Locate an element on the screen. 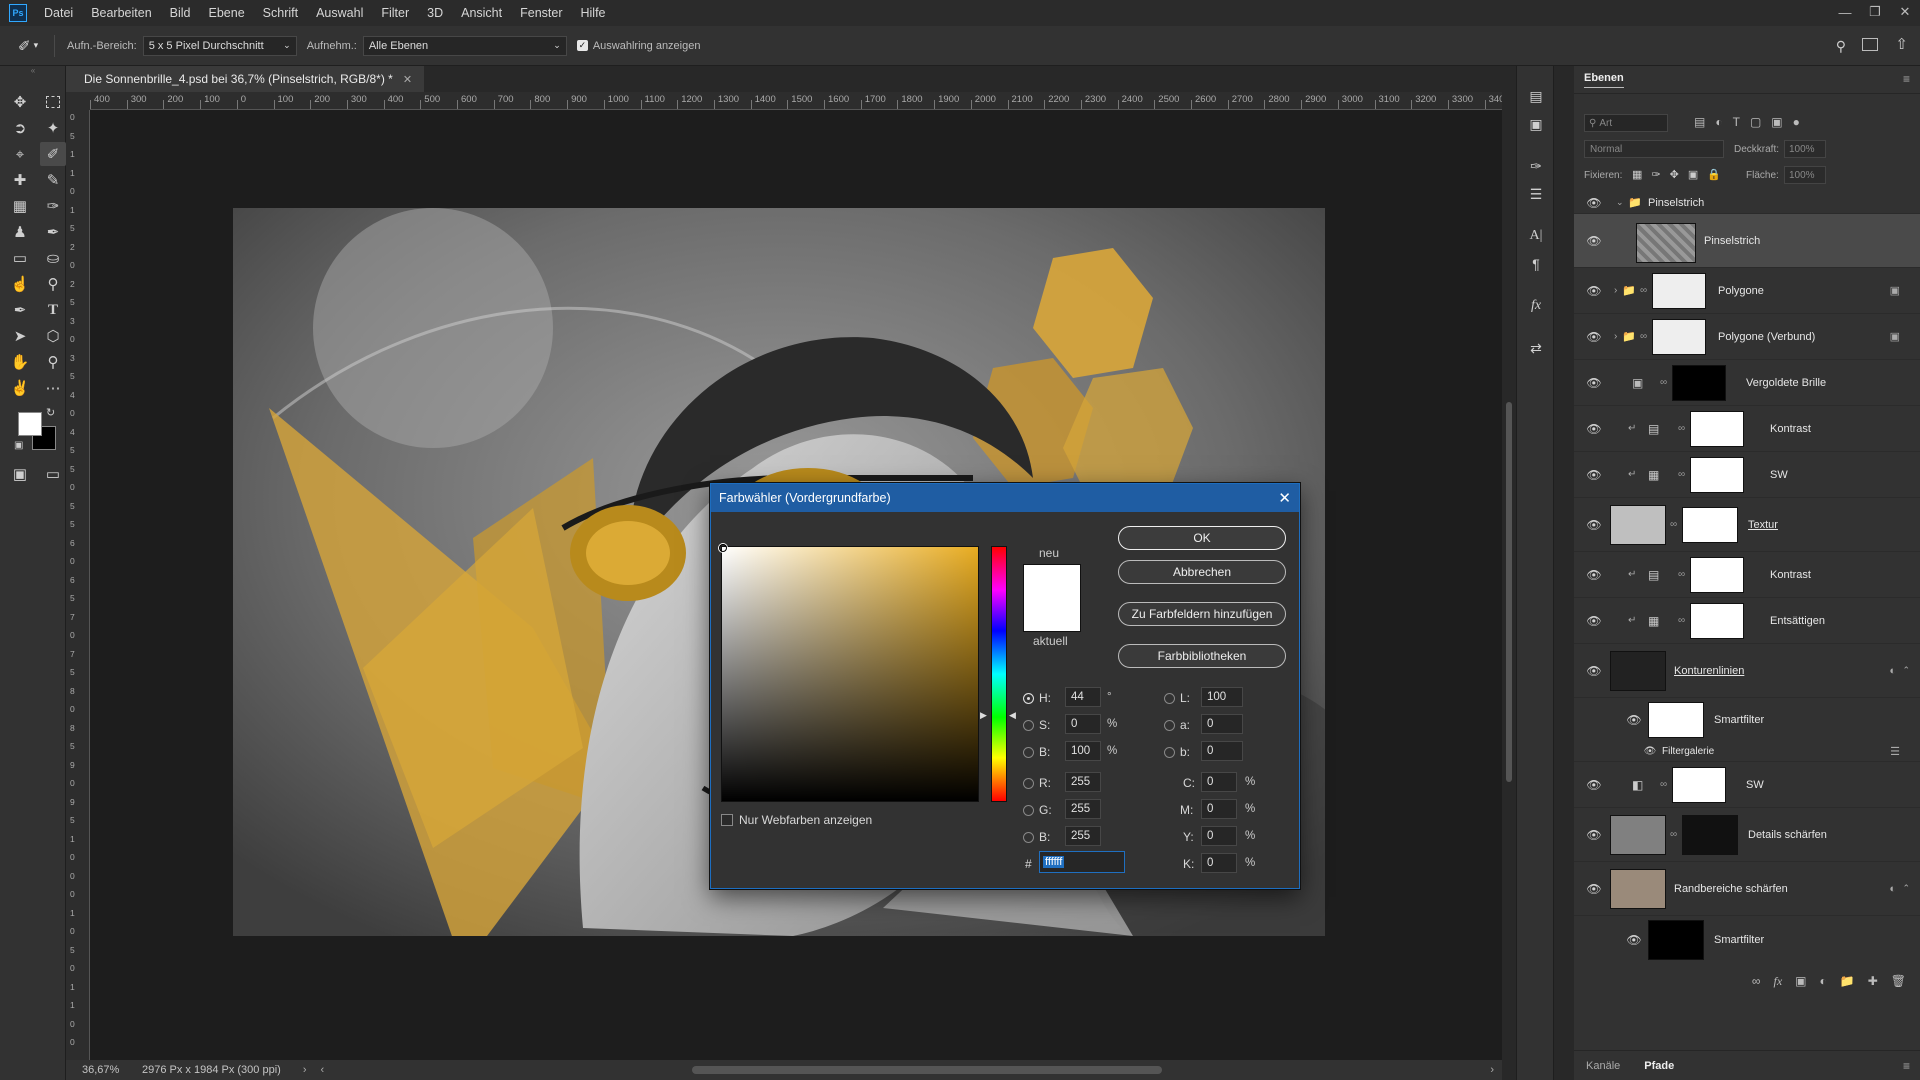  more-tools-icon: ⋯ is located at coordinates (53, 388).